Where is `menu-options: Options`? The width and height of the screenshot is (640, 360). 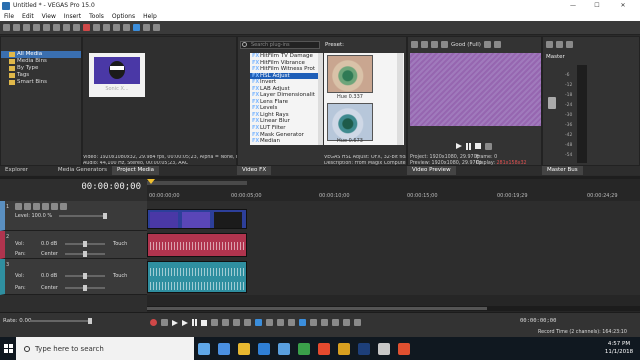 menu-options: Options is located at coordinates (123, 16).